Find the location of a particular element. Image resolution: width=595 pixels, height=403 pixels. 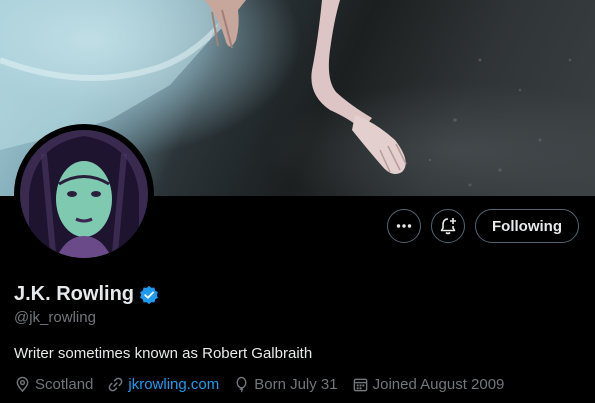

location-text: Scotland is located at coordinates (64, 384).